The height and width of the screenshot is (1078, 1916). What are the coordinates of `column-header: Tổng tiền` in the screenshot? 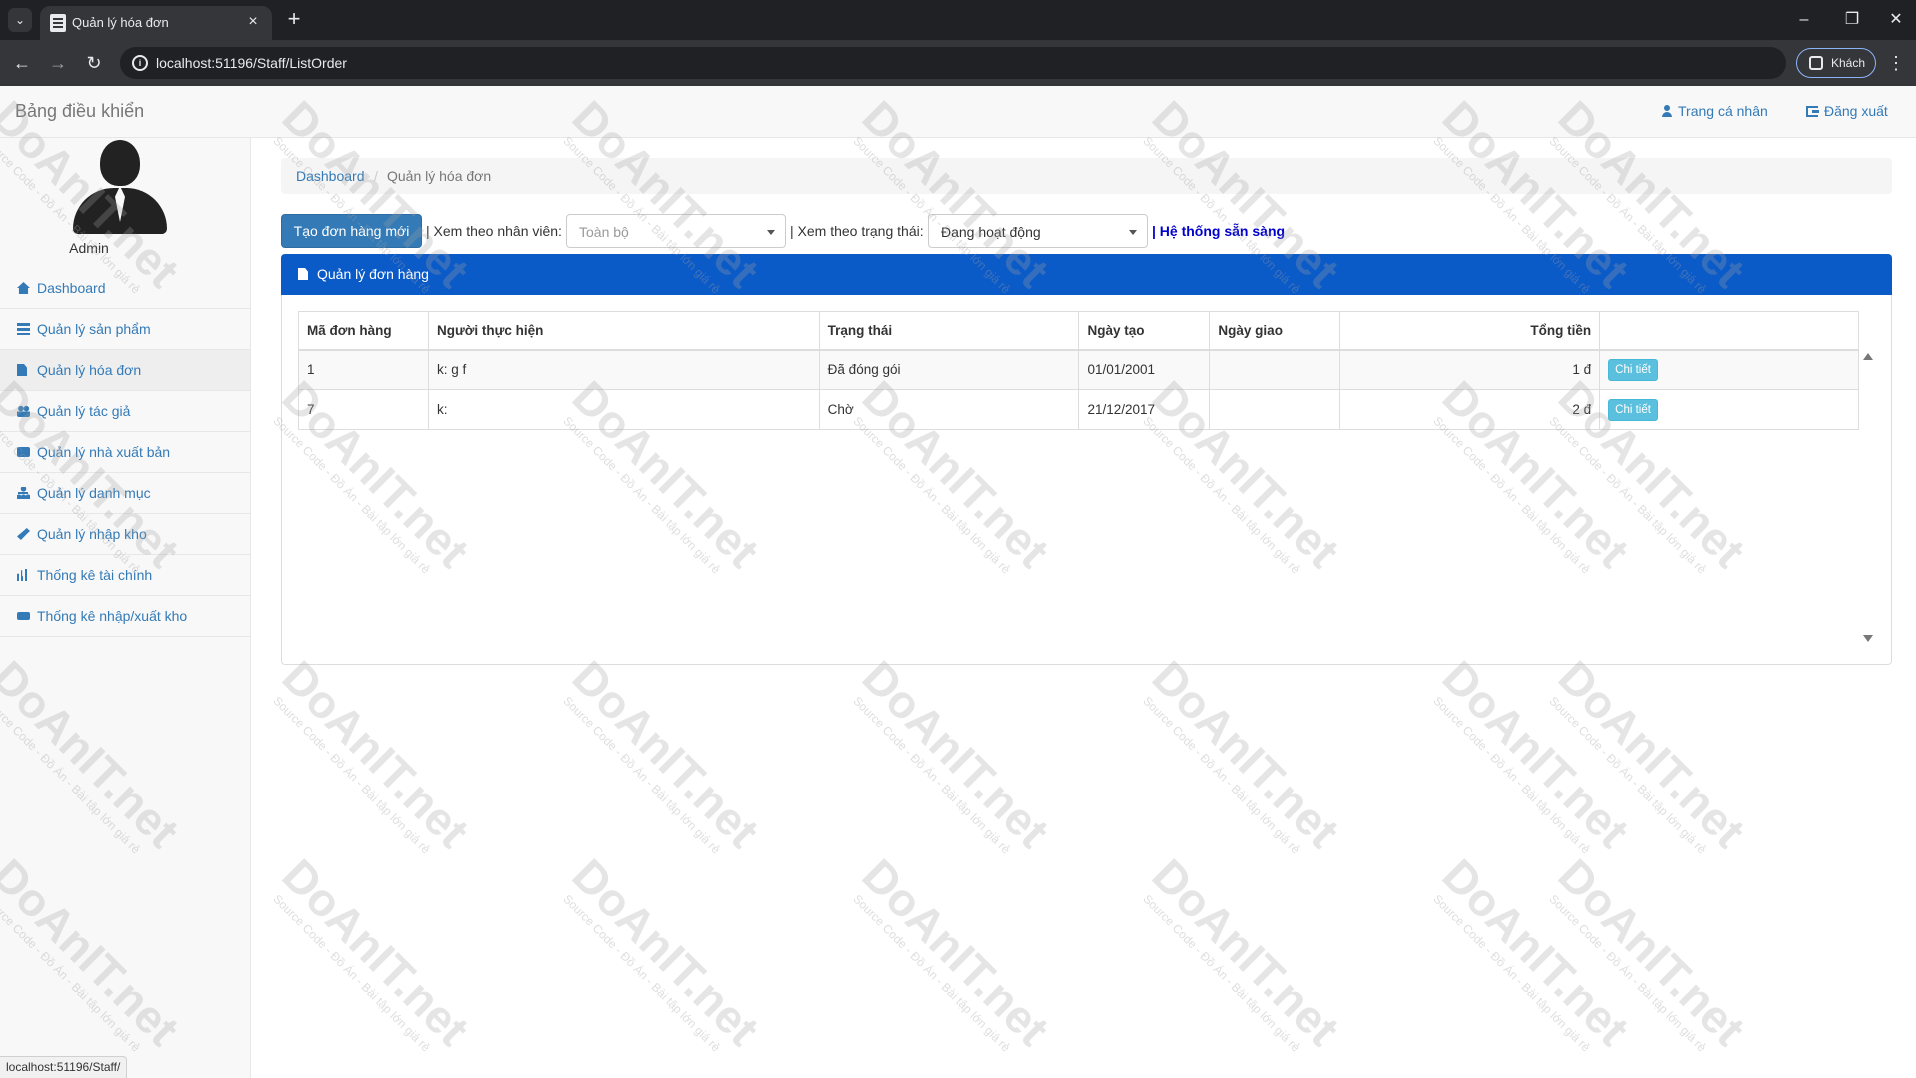 It's located at (1470, 331).